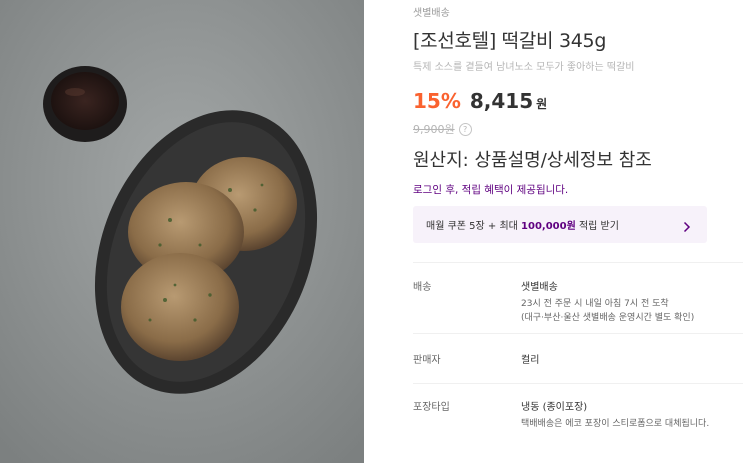 The image size is (743, 463). I want to click on price-row: 15% 8,415 원, so click(480, 101).